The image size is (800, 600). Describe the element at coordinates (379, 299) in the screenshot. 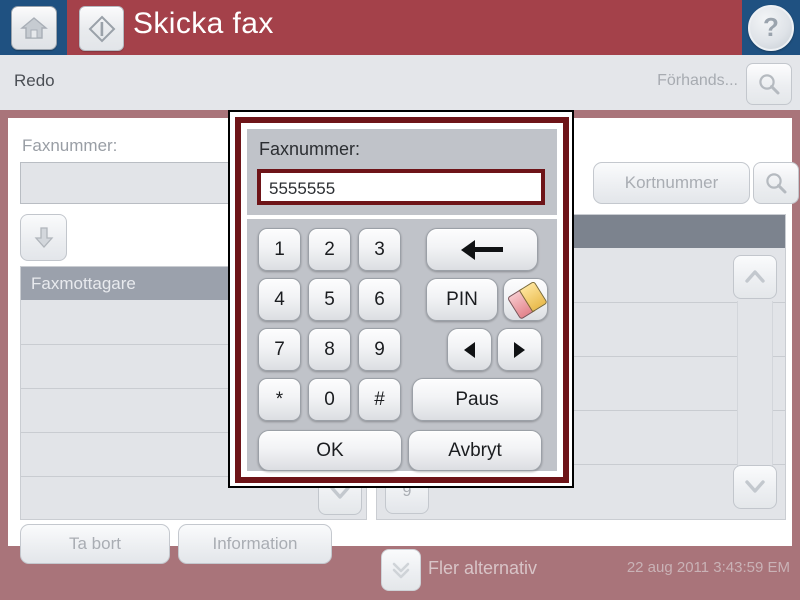

I see `key-6: 6` at that location.